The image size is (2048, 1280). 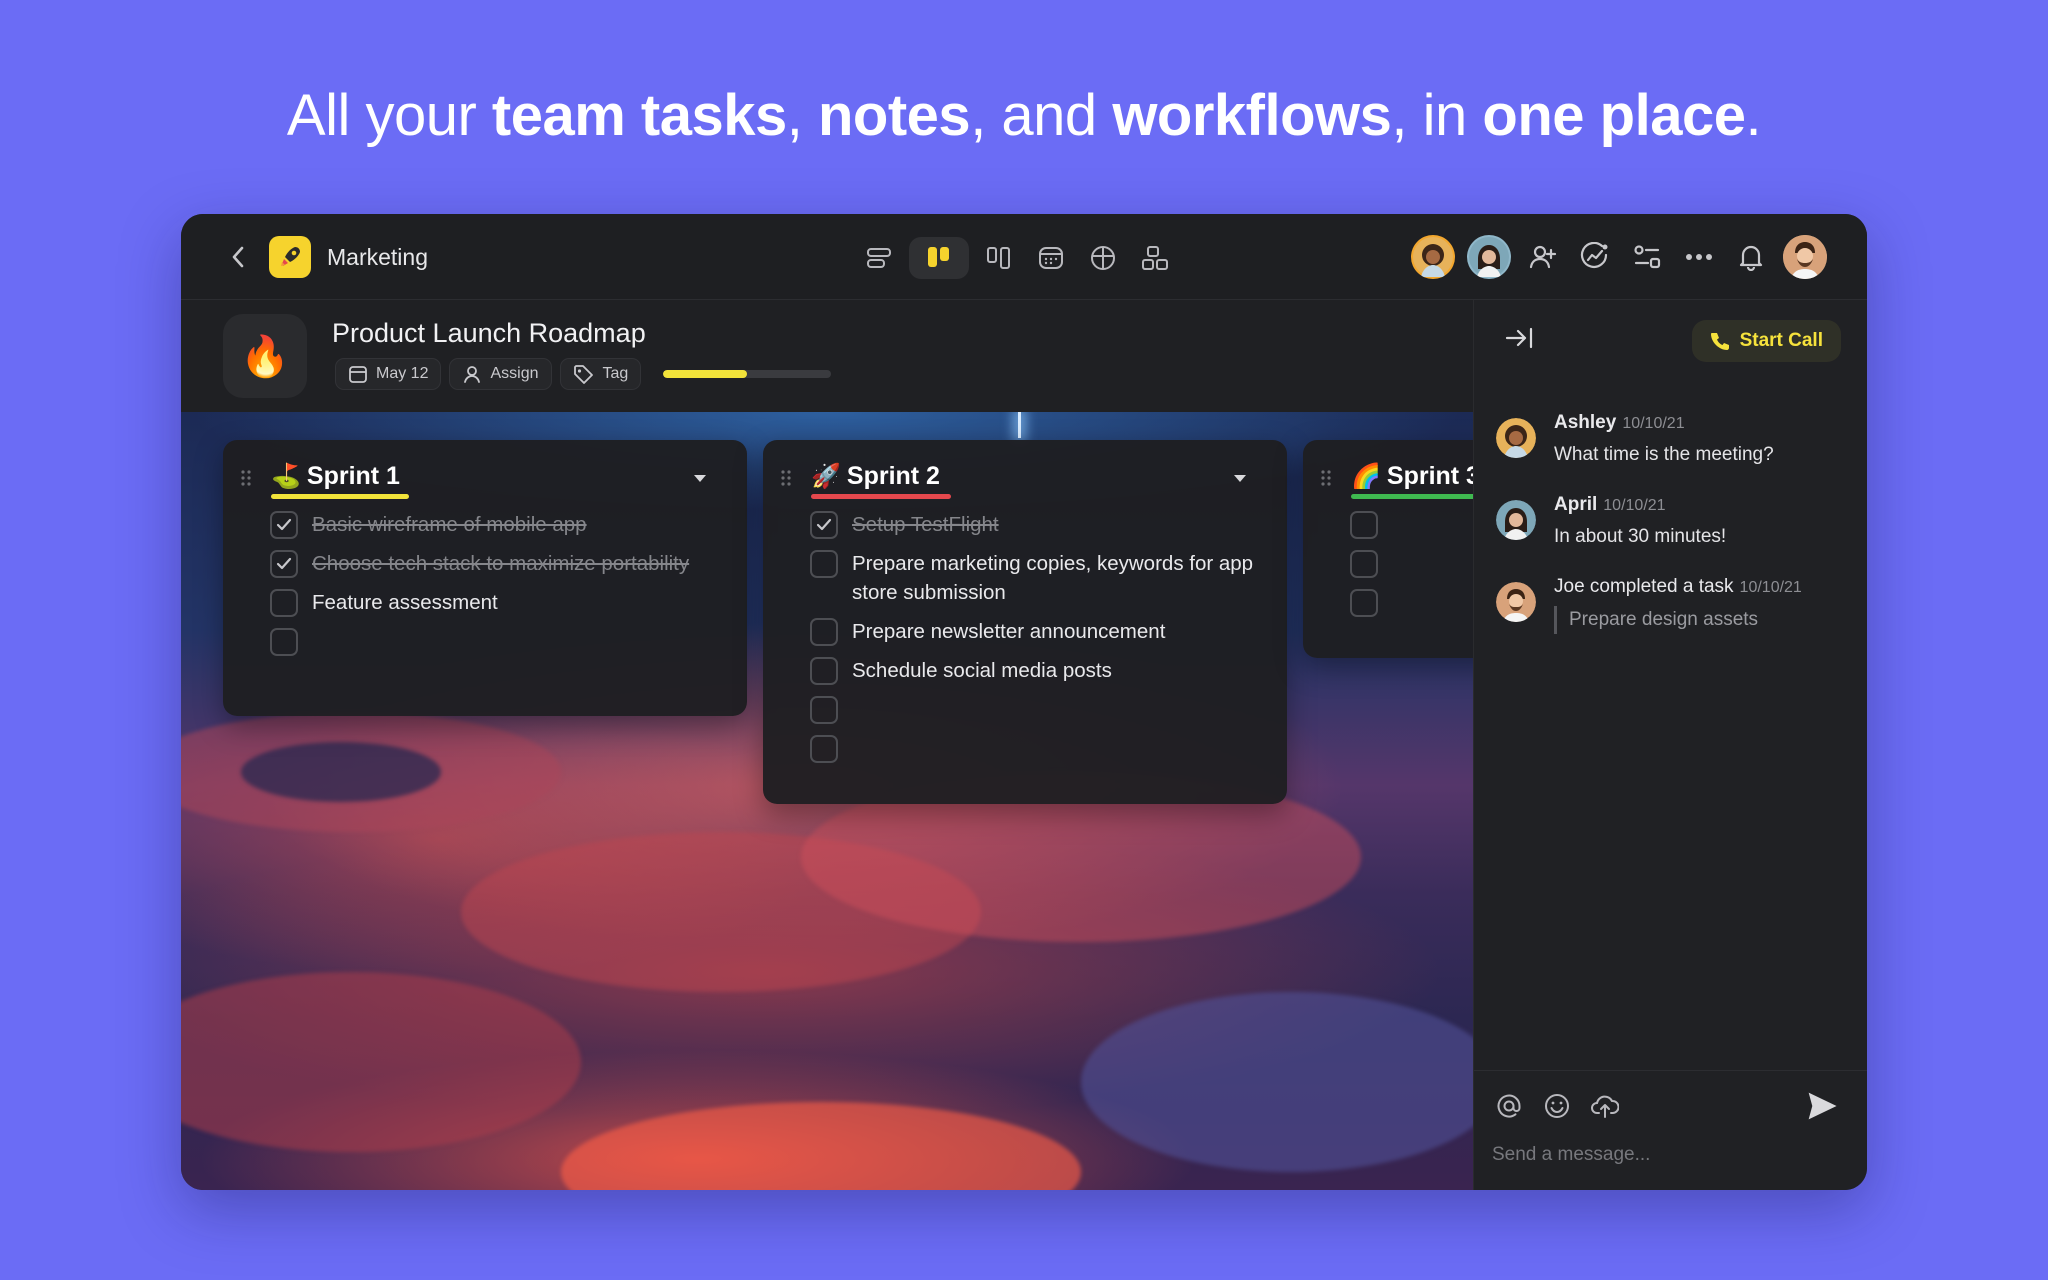 I want to click on task-text: Schedule social media posts, so click(x=982, y=670).